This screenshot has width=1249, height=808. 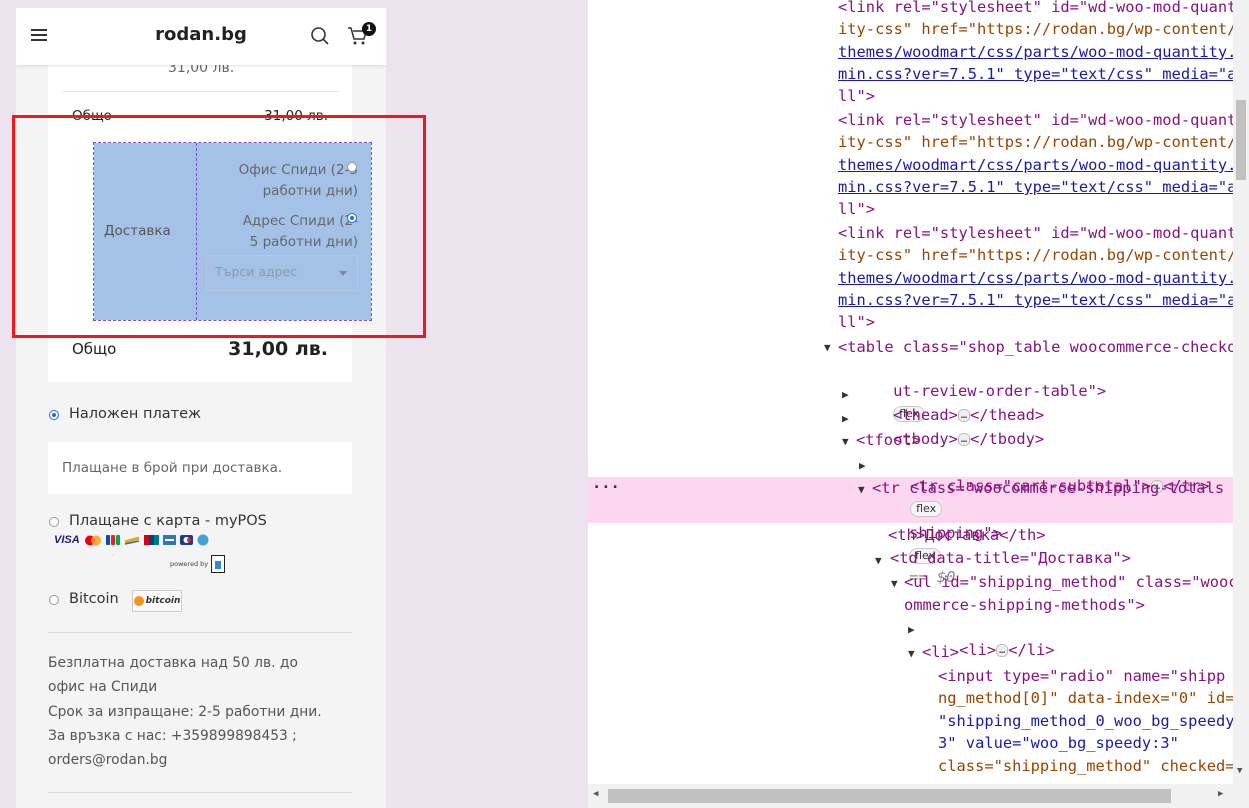 What do you see at coordinates (940, 652) in the screenshot?
I see `dom-li-open-line: <li>` at bounding box center [940, 652].